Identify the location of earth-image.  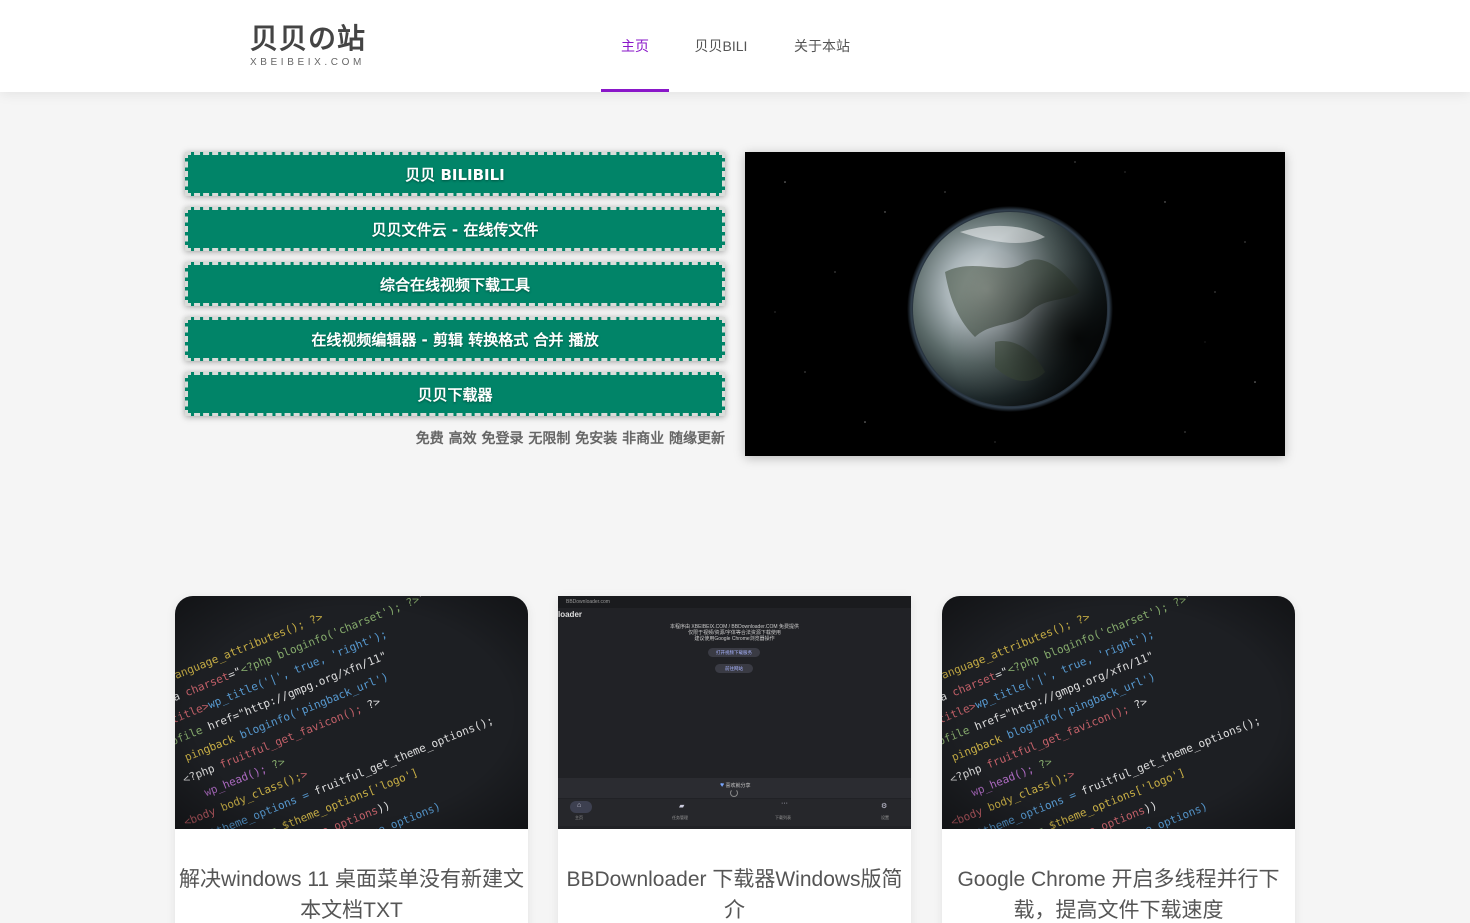
(1015, 304).